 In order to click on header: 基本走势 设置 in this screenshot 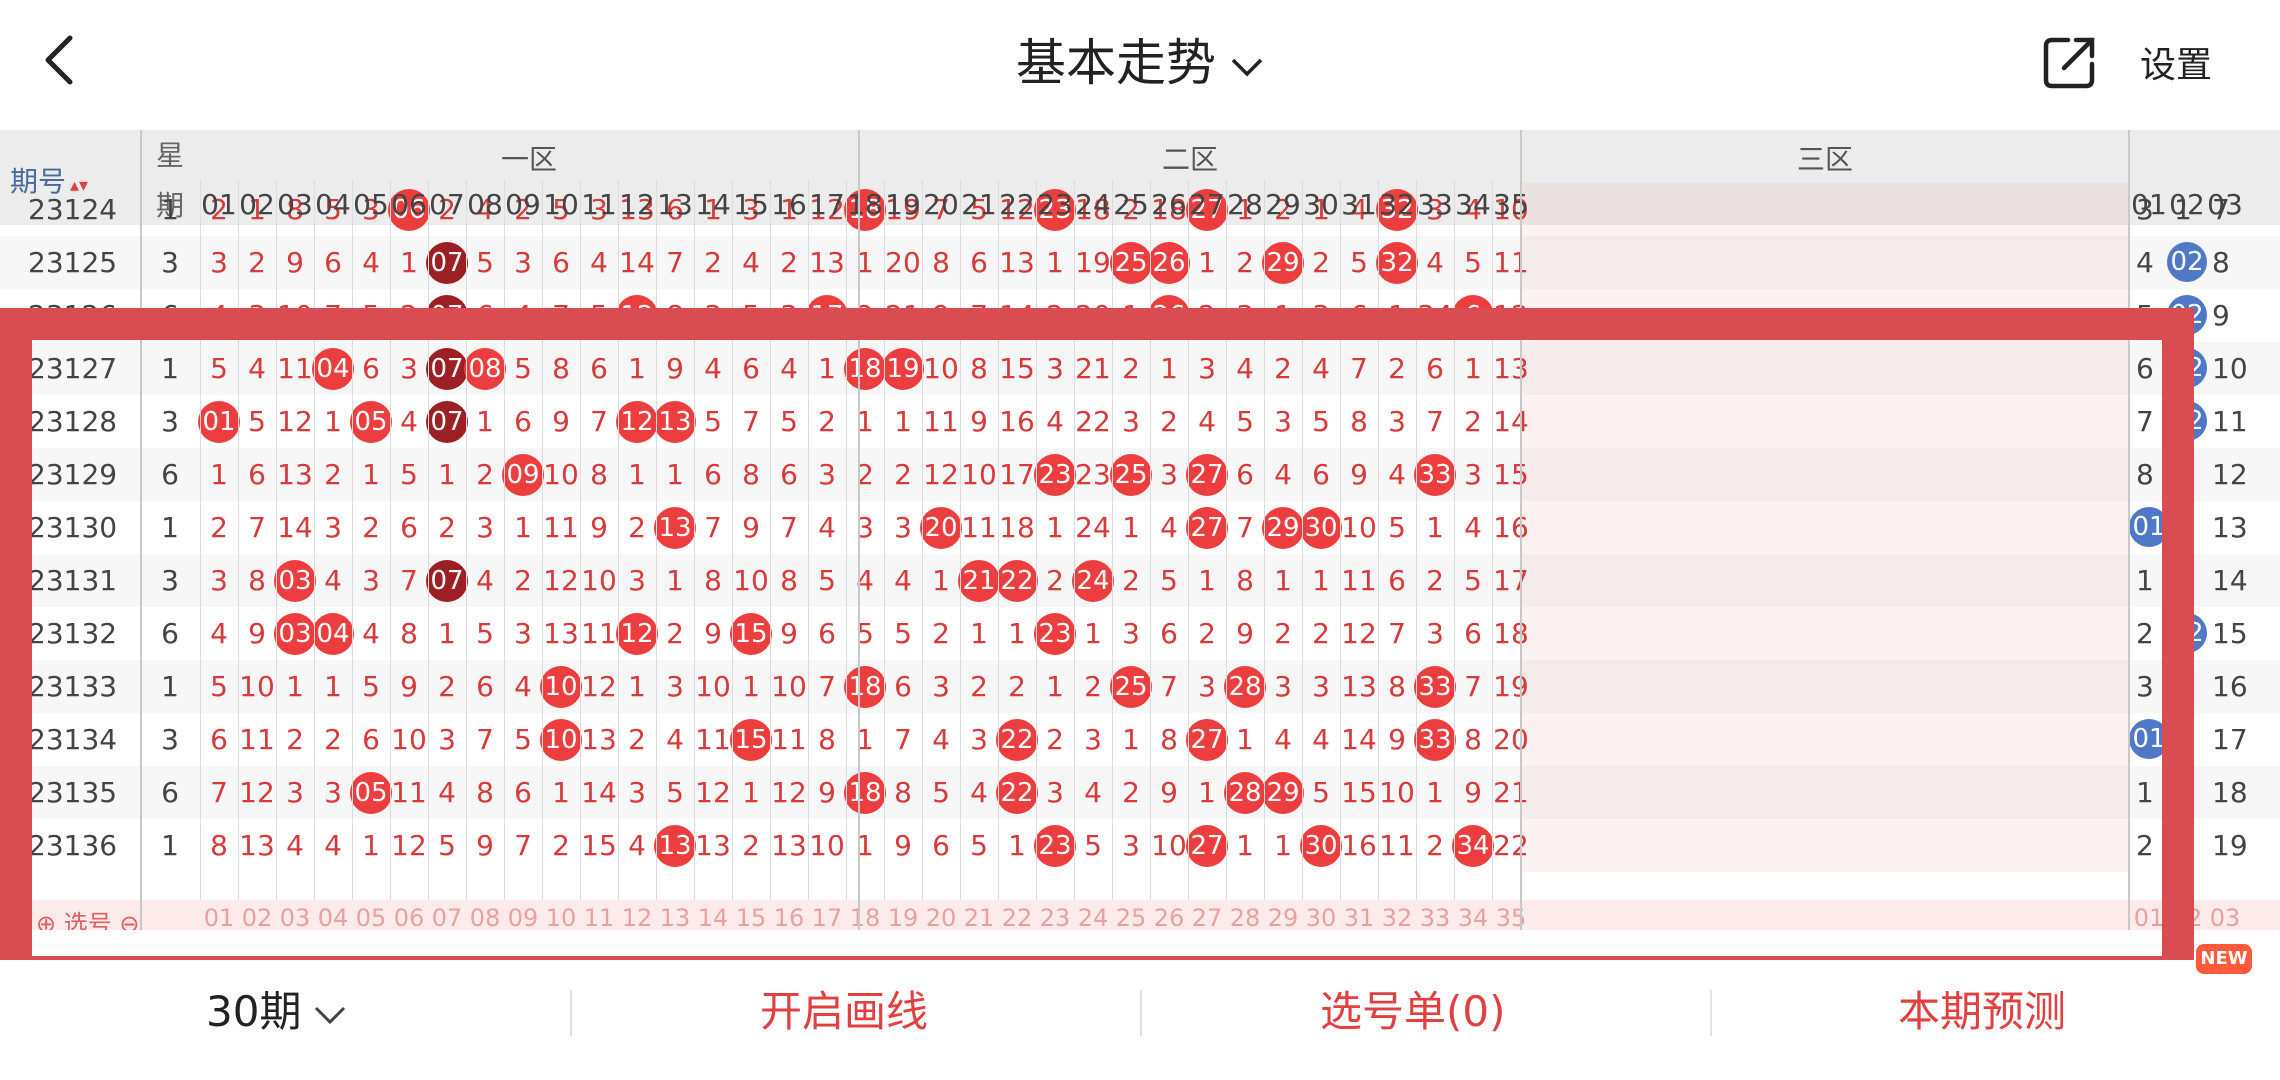, I will do `click(1140, 65)`.